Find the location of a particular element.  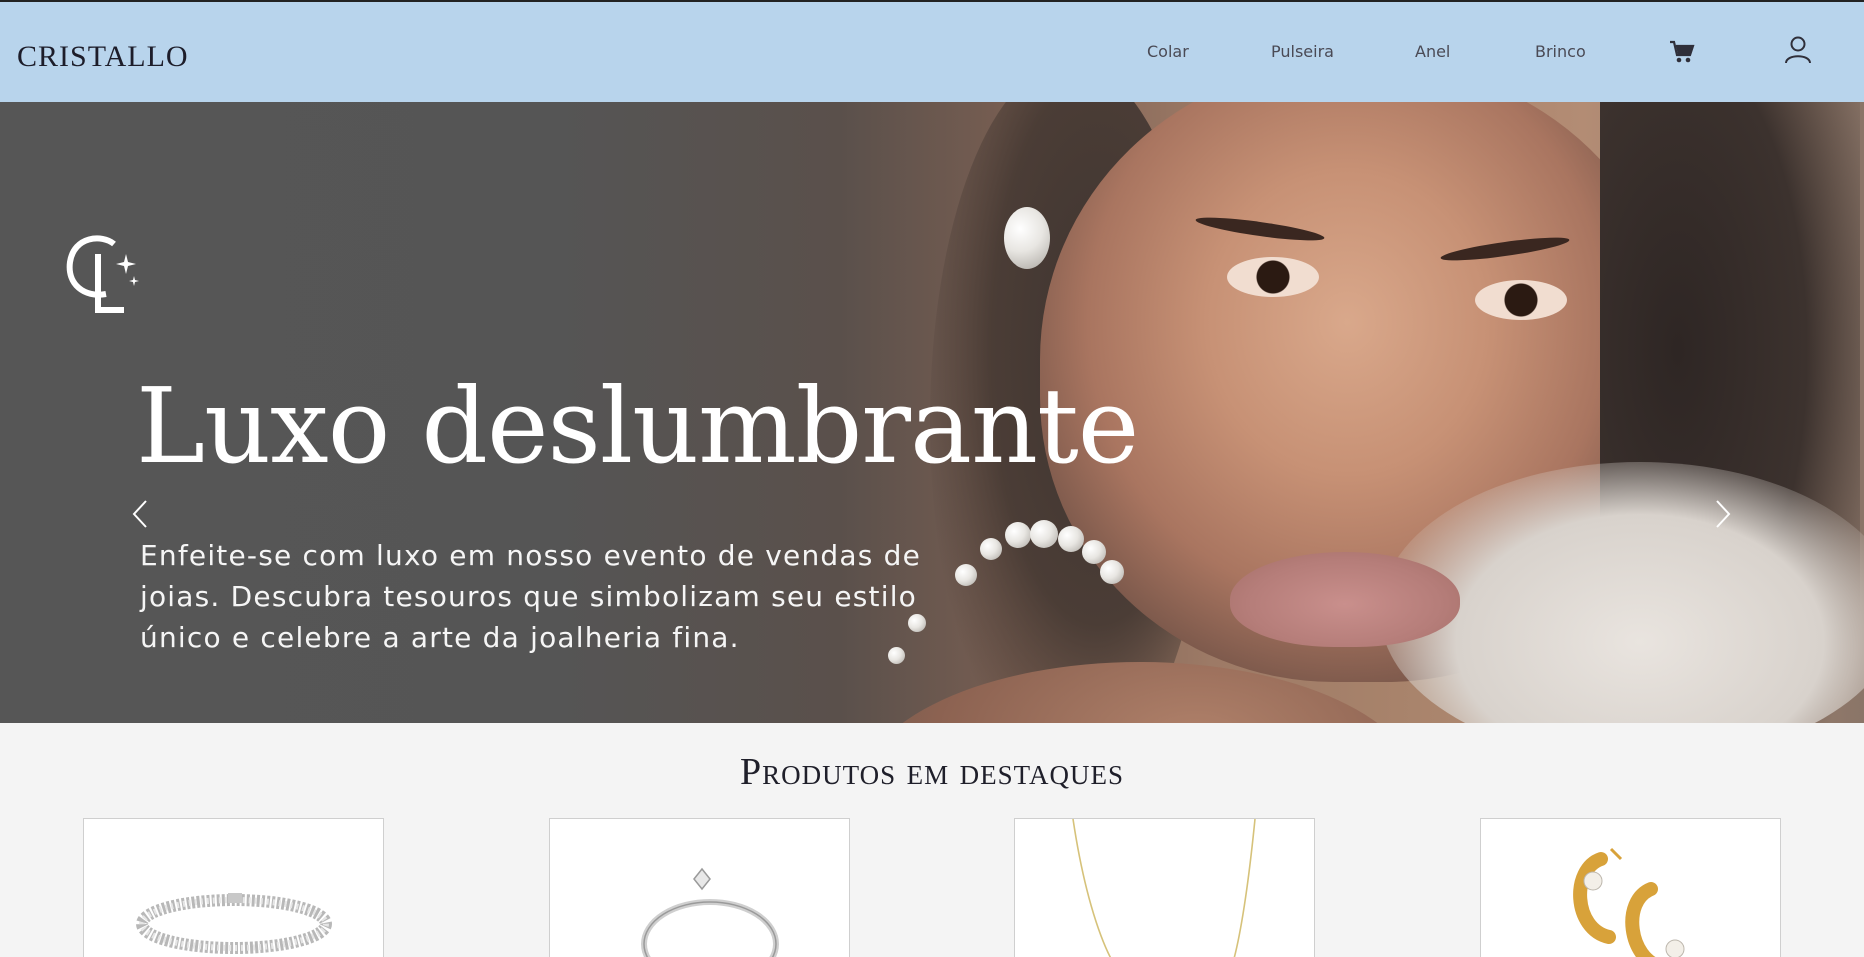

chevron-right-icon is located at coordinates (1723, 516).